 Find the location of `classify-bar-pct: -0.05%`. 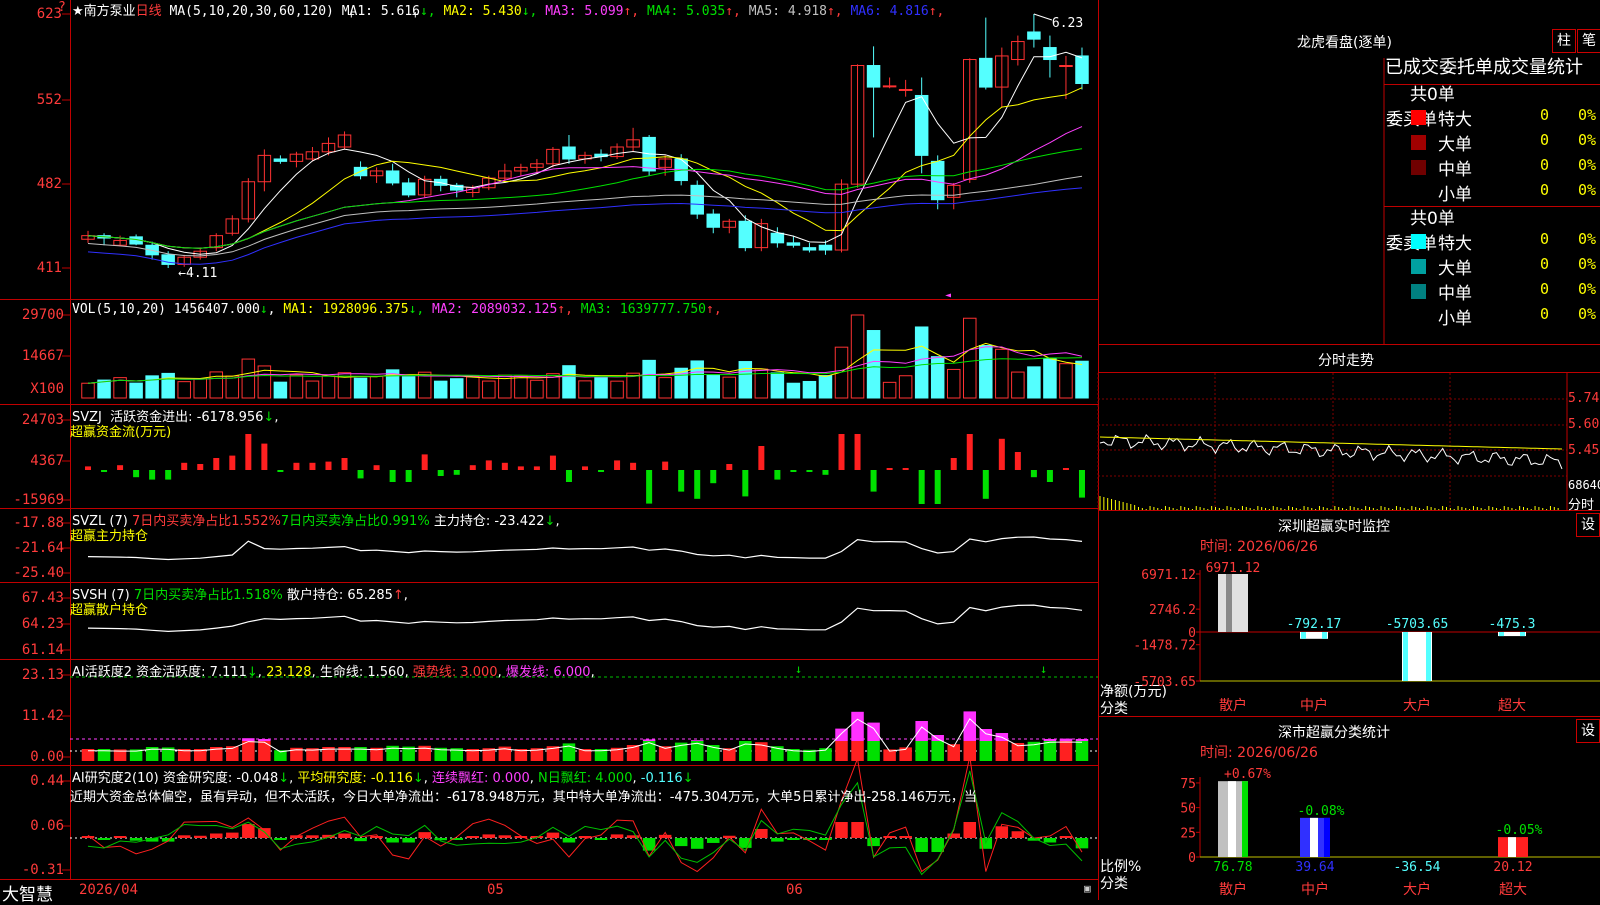

classify-bar-pct: -0.05% is located at coordinates (1519, 830).